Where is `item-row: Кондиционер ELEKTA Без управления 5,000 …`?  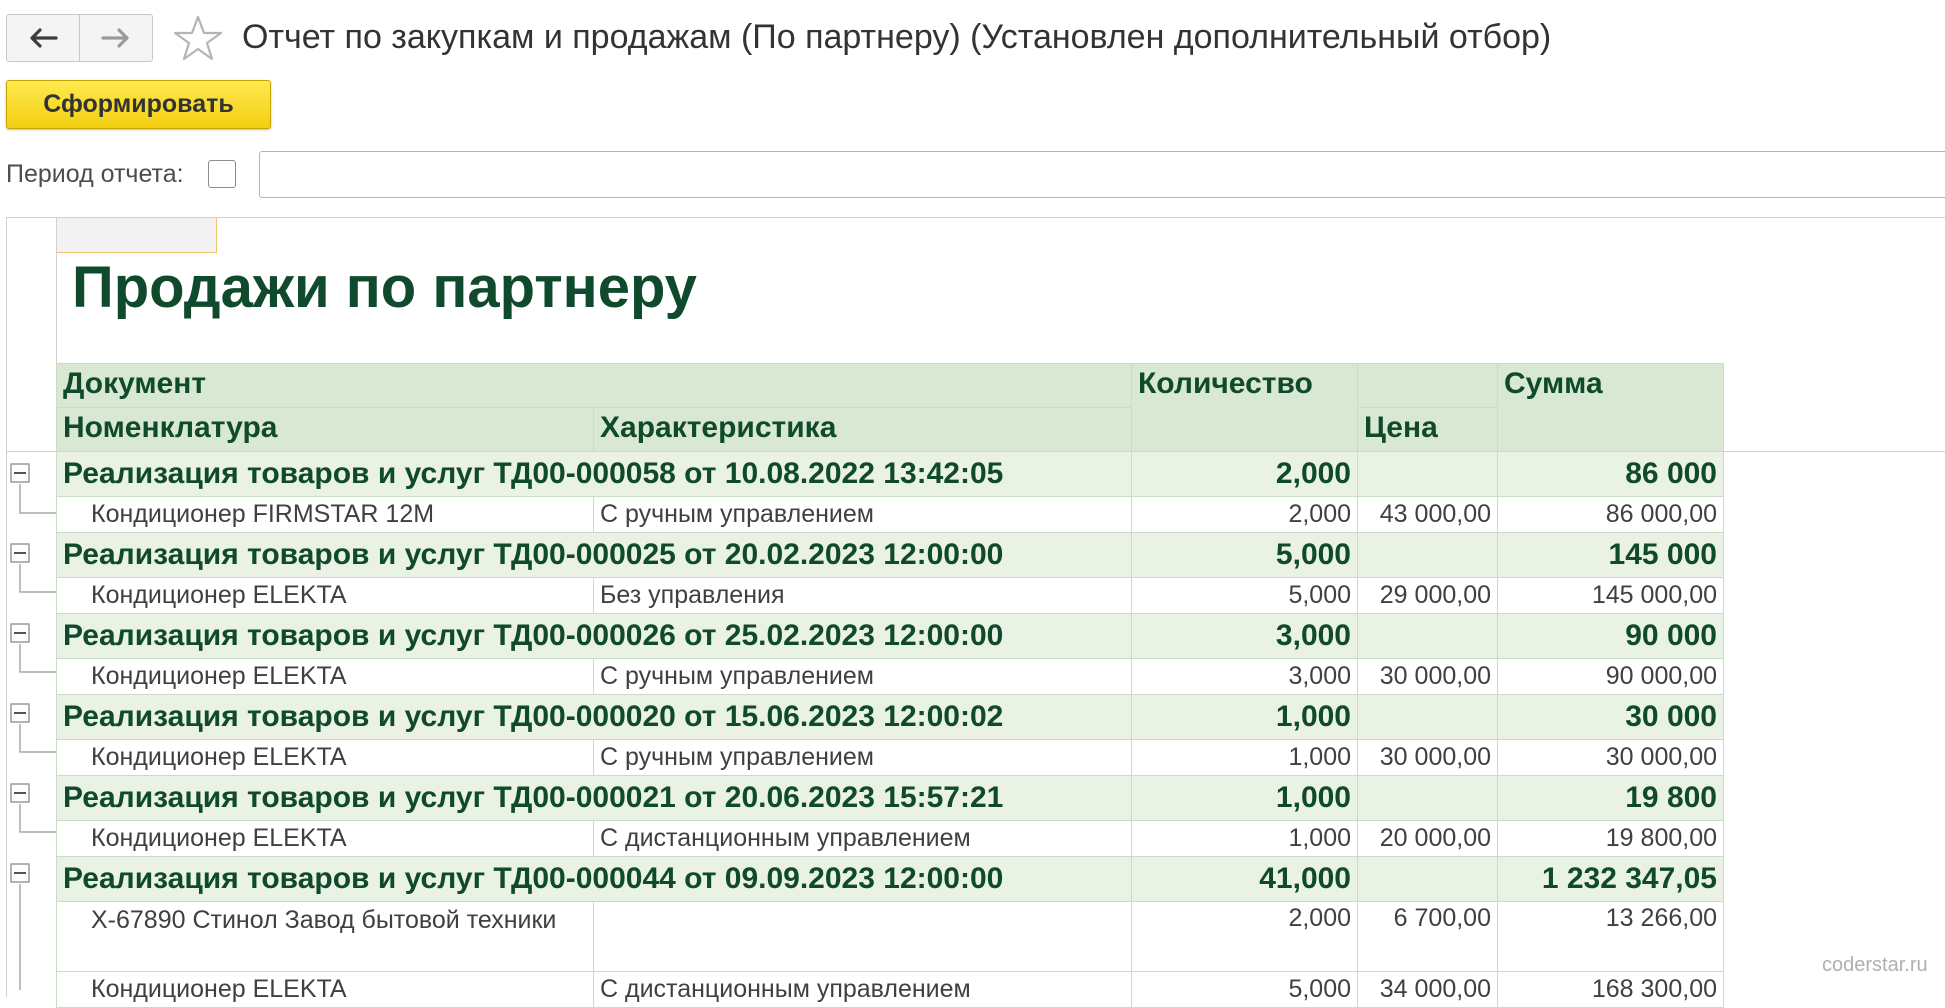
item-row: Кондиционер ELEKTA Без управления 5,000 … is located at coordinates (890, 595).